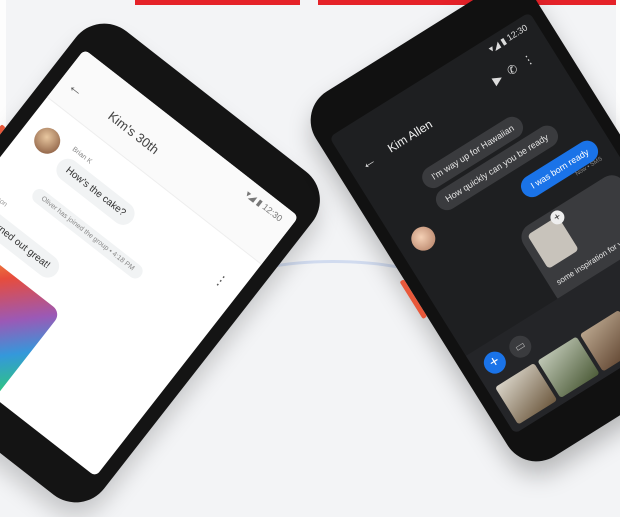 This screenshot has width=620, height=517. I want to click on conversation-title: Kim's 30th, so click(133, 133).